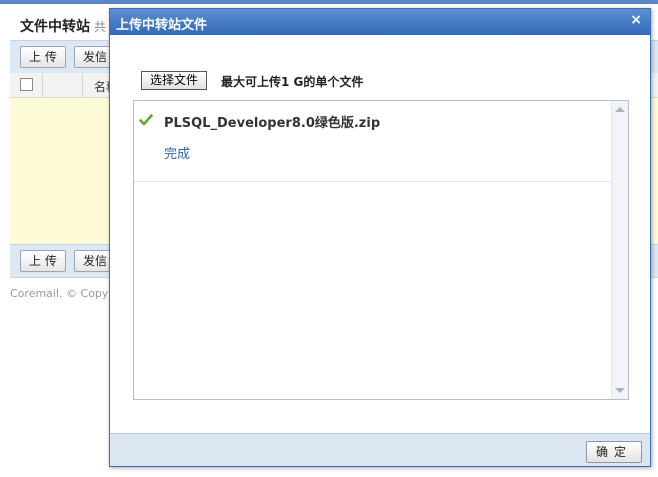  What do you see at coordinates (380, 22) in the screenshot?
I see `dialog-header: 上传中转站文件 ×` at bounding box center [380, 22].